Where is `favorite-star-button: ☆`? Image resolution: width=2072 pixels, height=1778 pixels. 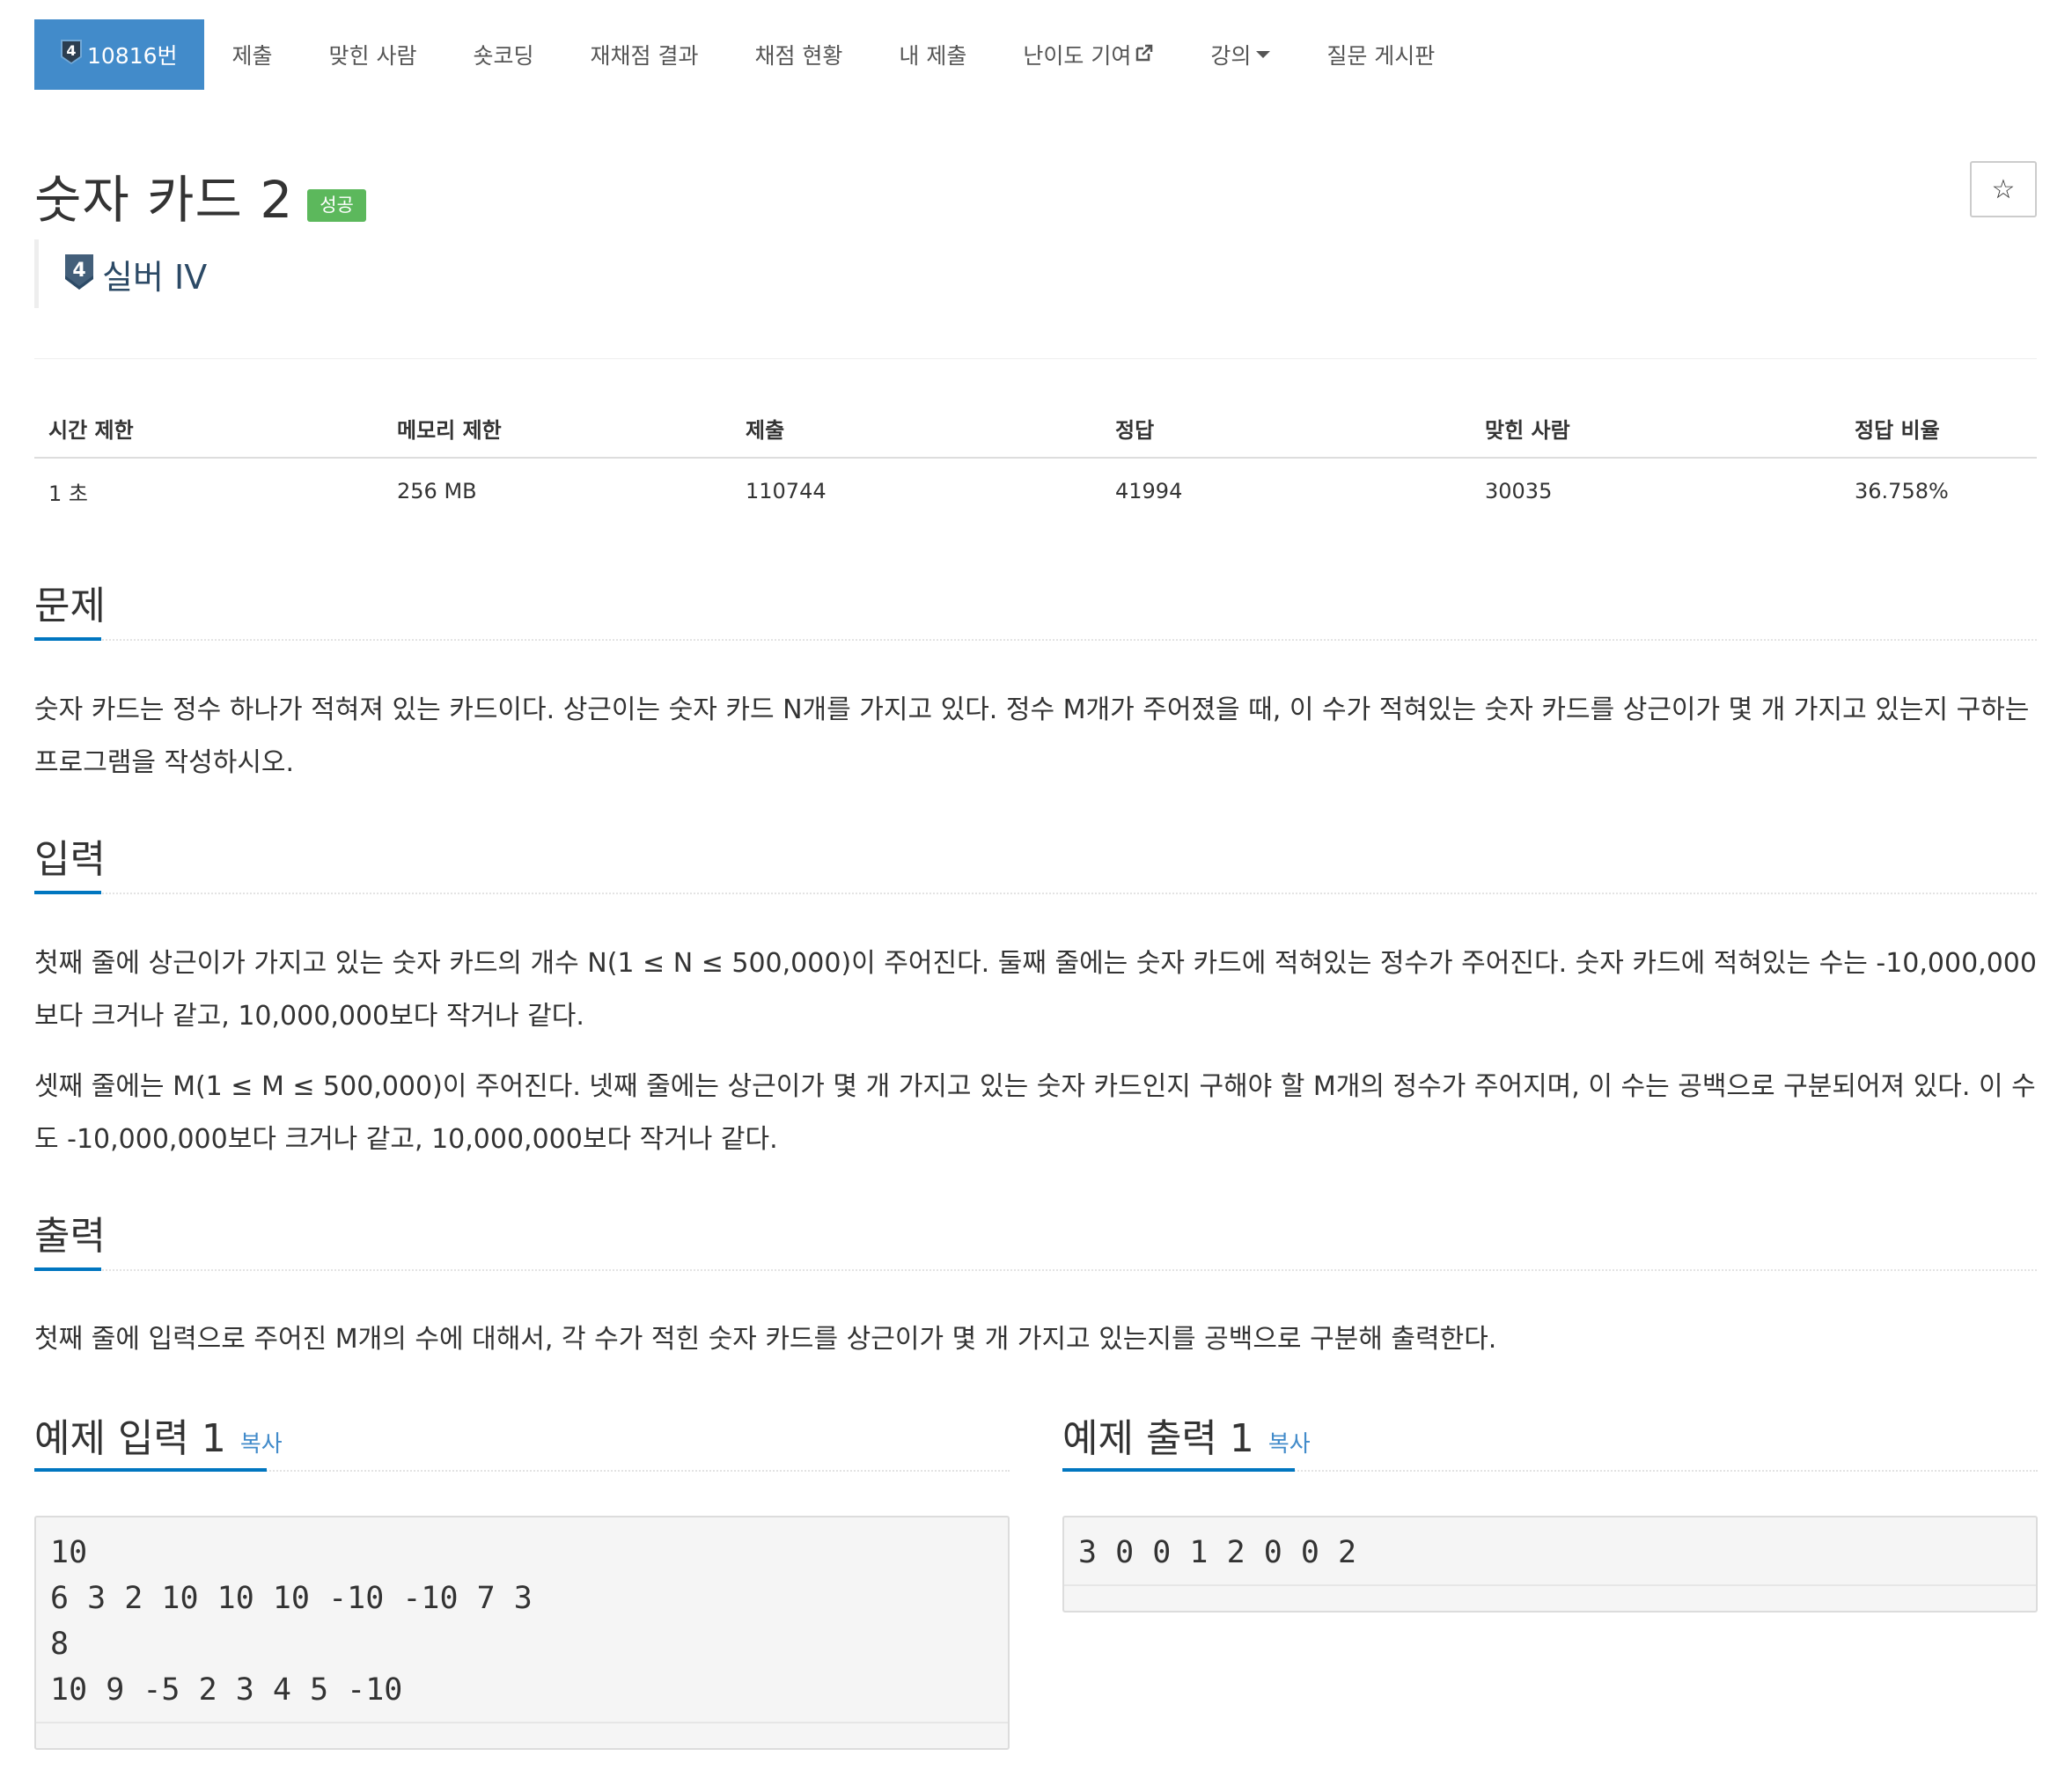
favorite-star-button: ☆ is located at coordinates (2003, 189).